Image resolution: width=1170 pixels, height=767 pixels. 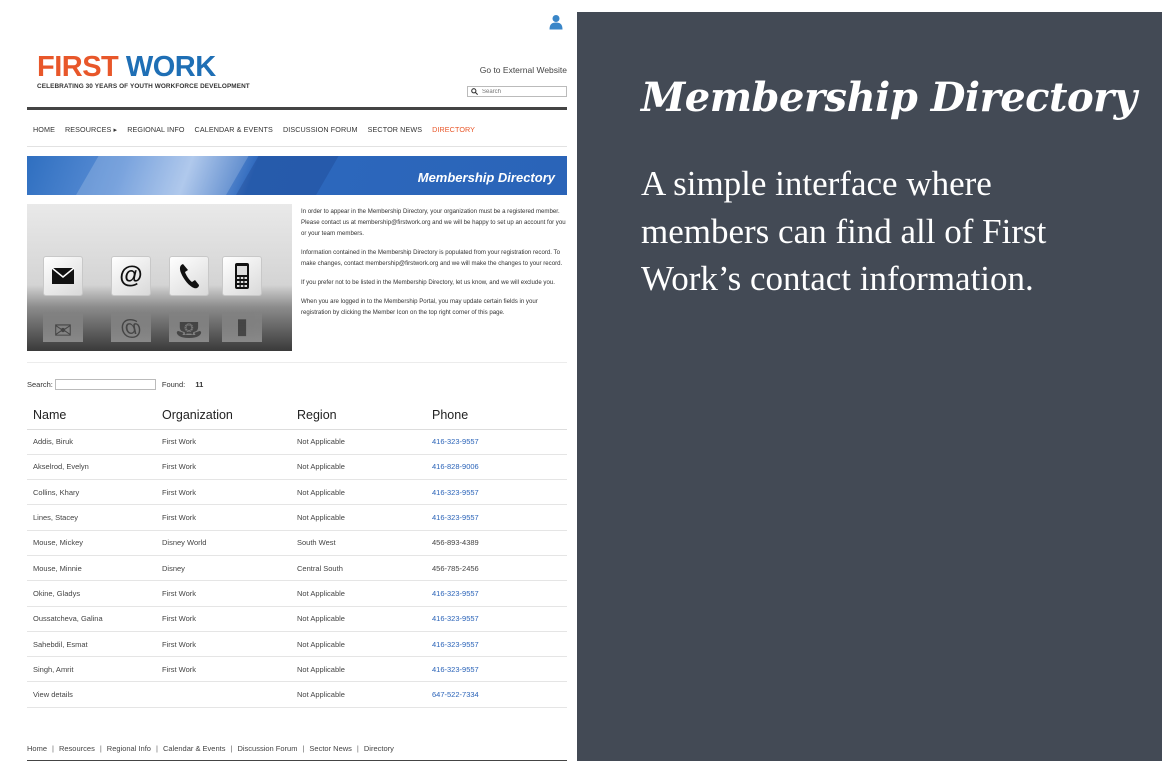 What do you see at coordinates (242, 276) in the screenshot?
I see `mobile-phone-icon` at bounding box center [242, 276].